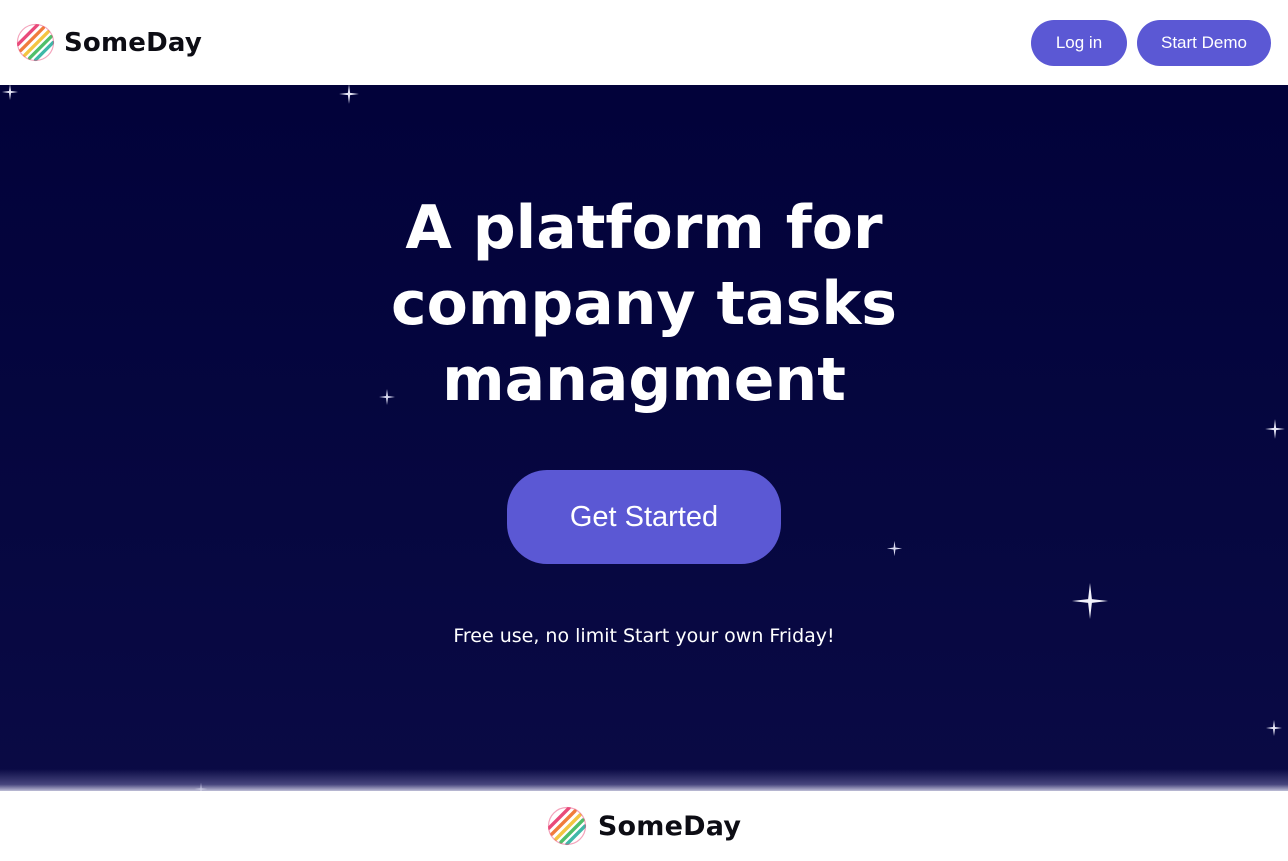  I want to click on footer-brand-name: SomeDay, so click(669, 826).